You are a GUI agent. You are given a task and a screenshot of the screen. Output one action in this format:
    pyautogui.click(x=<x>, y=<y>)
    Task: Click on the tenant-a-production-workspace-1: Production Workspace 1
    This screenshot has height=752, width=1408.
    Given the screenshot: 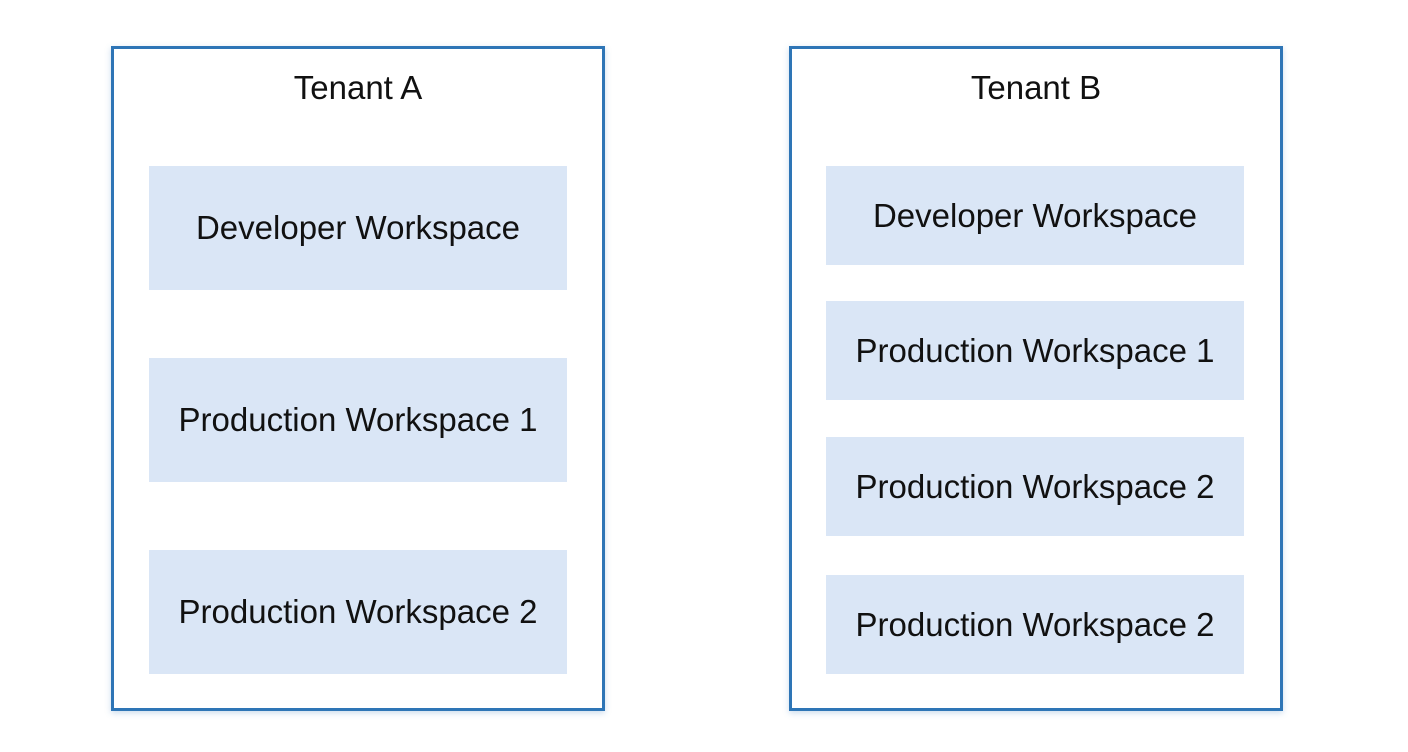 What is the action you would take?
    pyautogui.click(x=358, y=420)
    